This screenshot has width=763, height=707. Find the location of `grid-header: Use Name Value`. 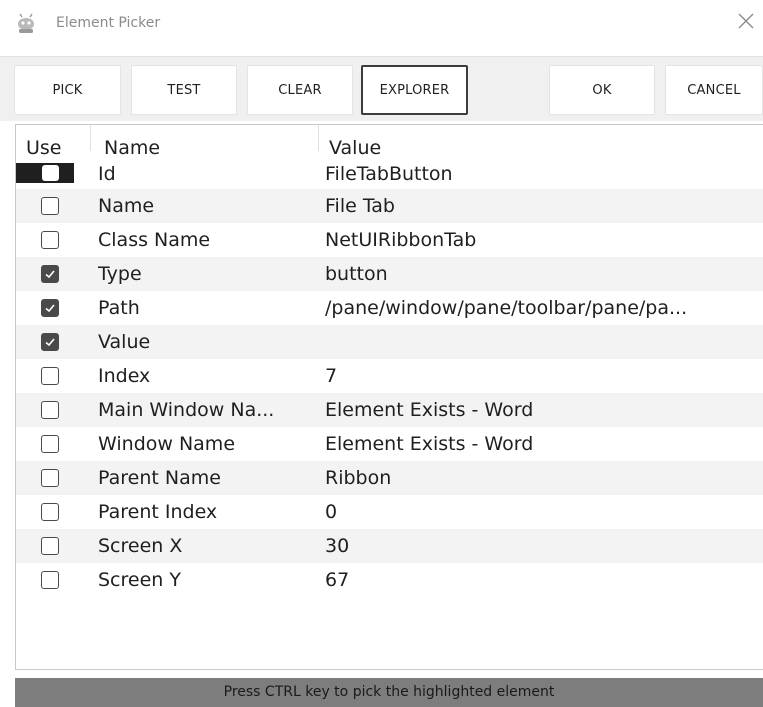

grid-header: Use Name Value is located at coordinates (389, 141).